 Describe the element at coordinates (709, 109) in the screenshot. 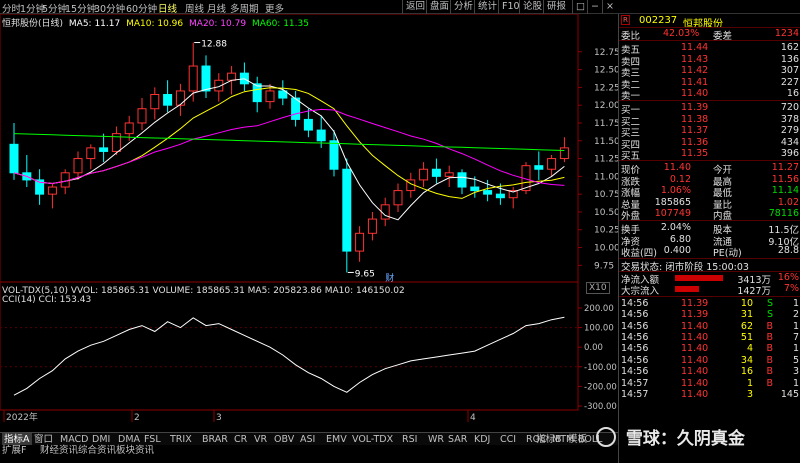

I see `bid-row: 买一 11.39 720` at that location.